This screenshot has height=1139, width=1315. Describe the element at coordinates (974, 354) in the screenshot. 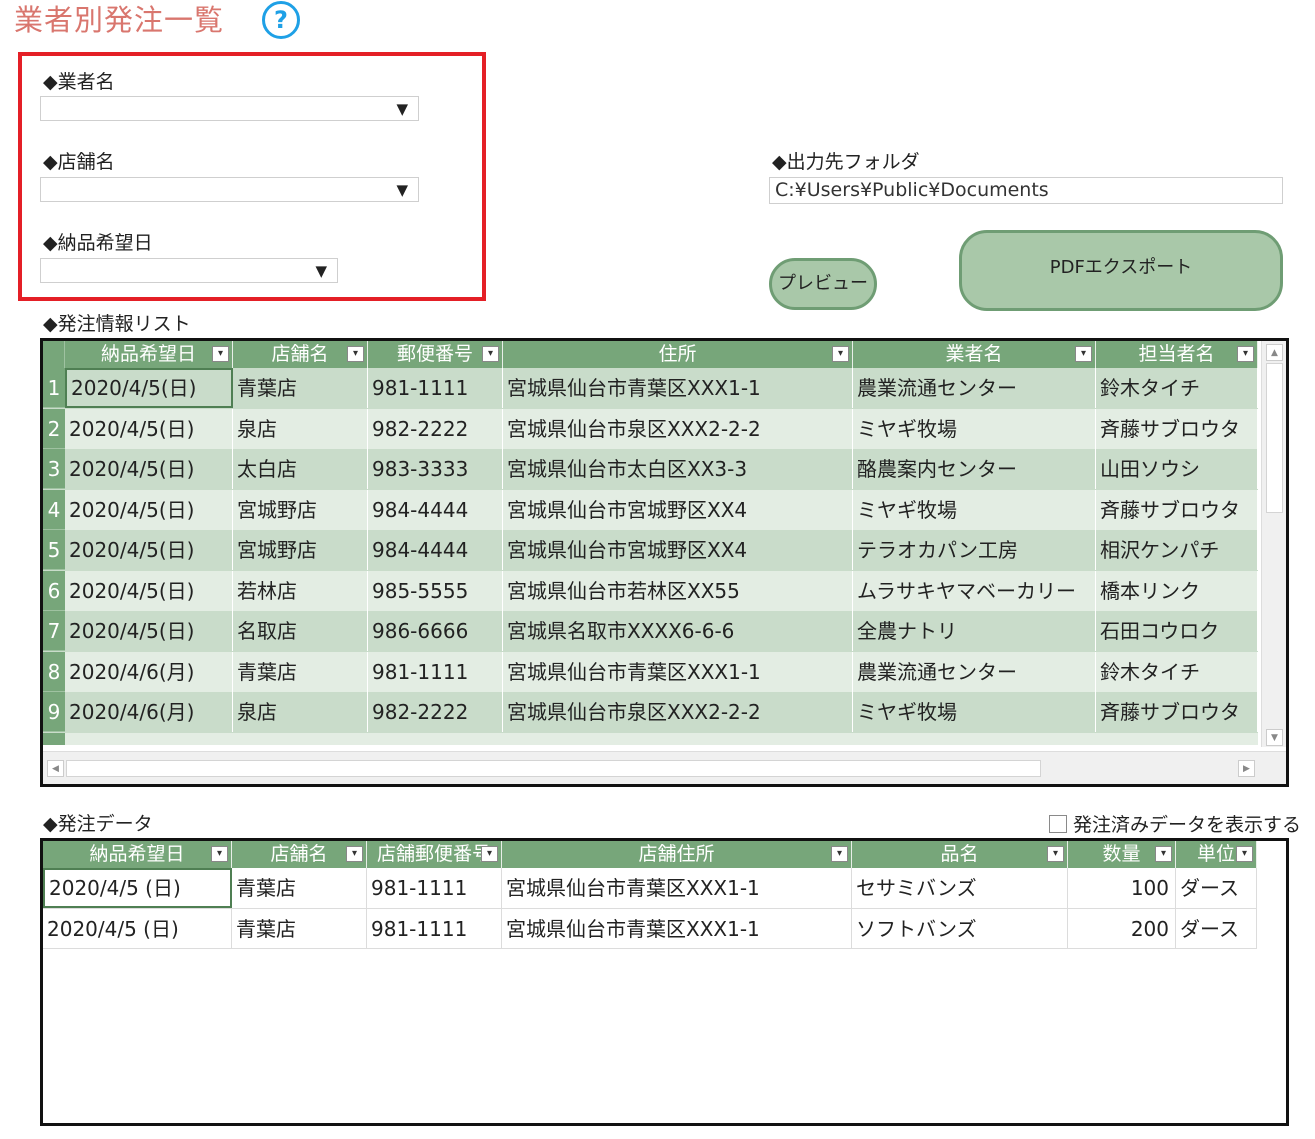

I see `column-header: 業者名 ▾` at that location.